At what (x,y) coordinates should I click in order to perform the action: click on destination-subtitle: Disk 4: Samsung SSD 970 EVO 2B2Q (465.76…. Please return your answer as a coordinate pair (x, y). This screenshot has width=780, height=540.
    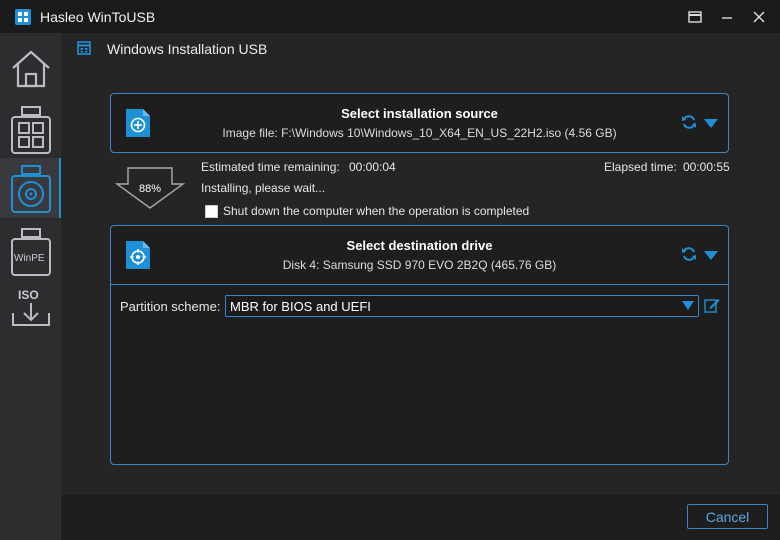
    Looking at the image, I should click on (419, 265).